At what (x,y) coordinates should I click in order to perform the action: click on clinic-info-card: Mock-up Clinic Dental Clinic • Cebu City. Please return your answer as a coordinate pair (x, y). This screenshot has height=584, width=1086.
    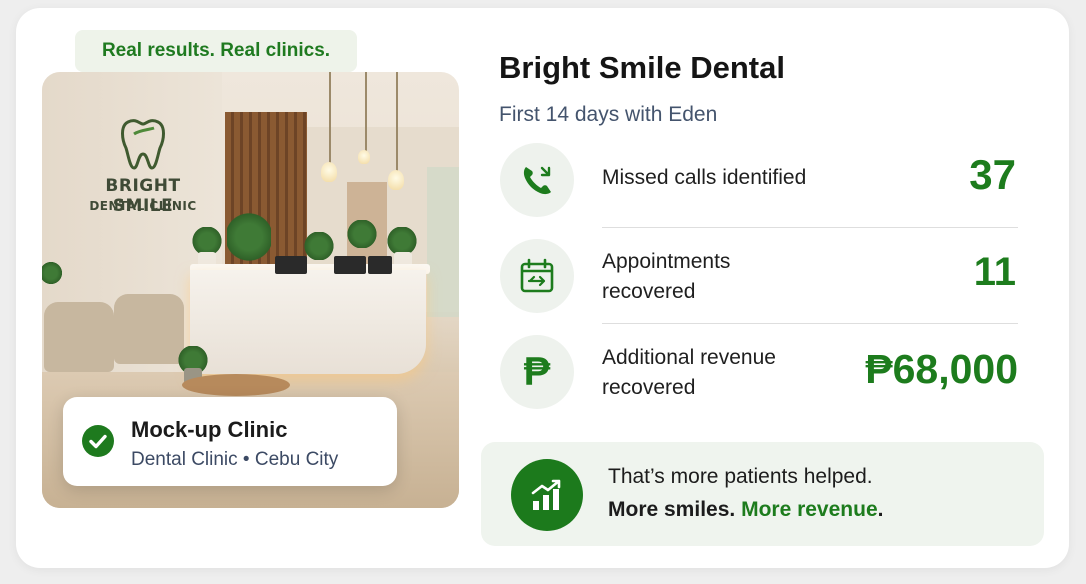
    Looking at the image, I should click on (230, 441).